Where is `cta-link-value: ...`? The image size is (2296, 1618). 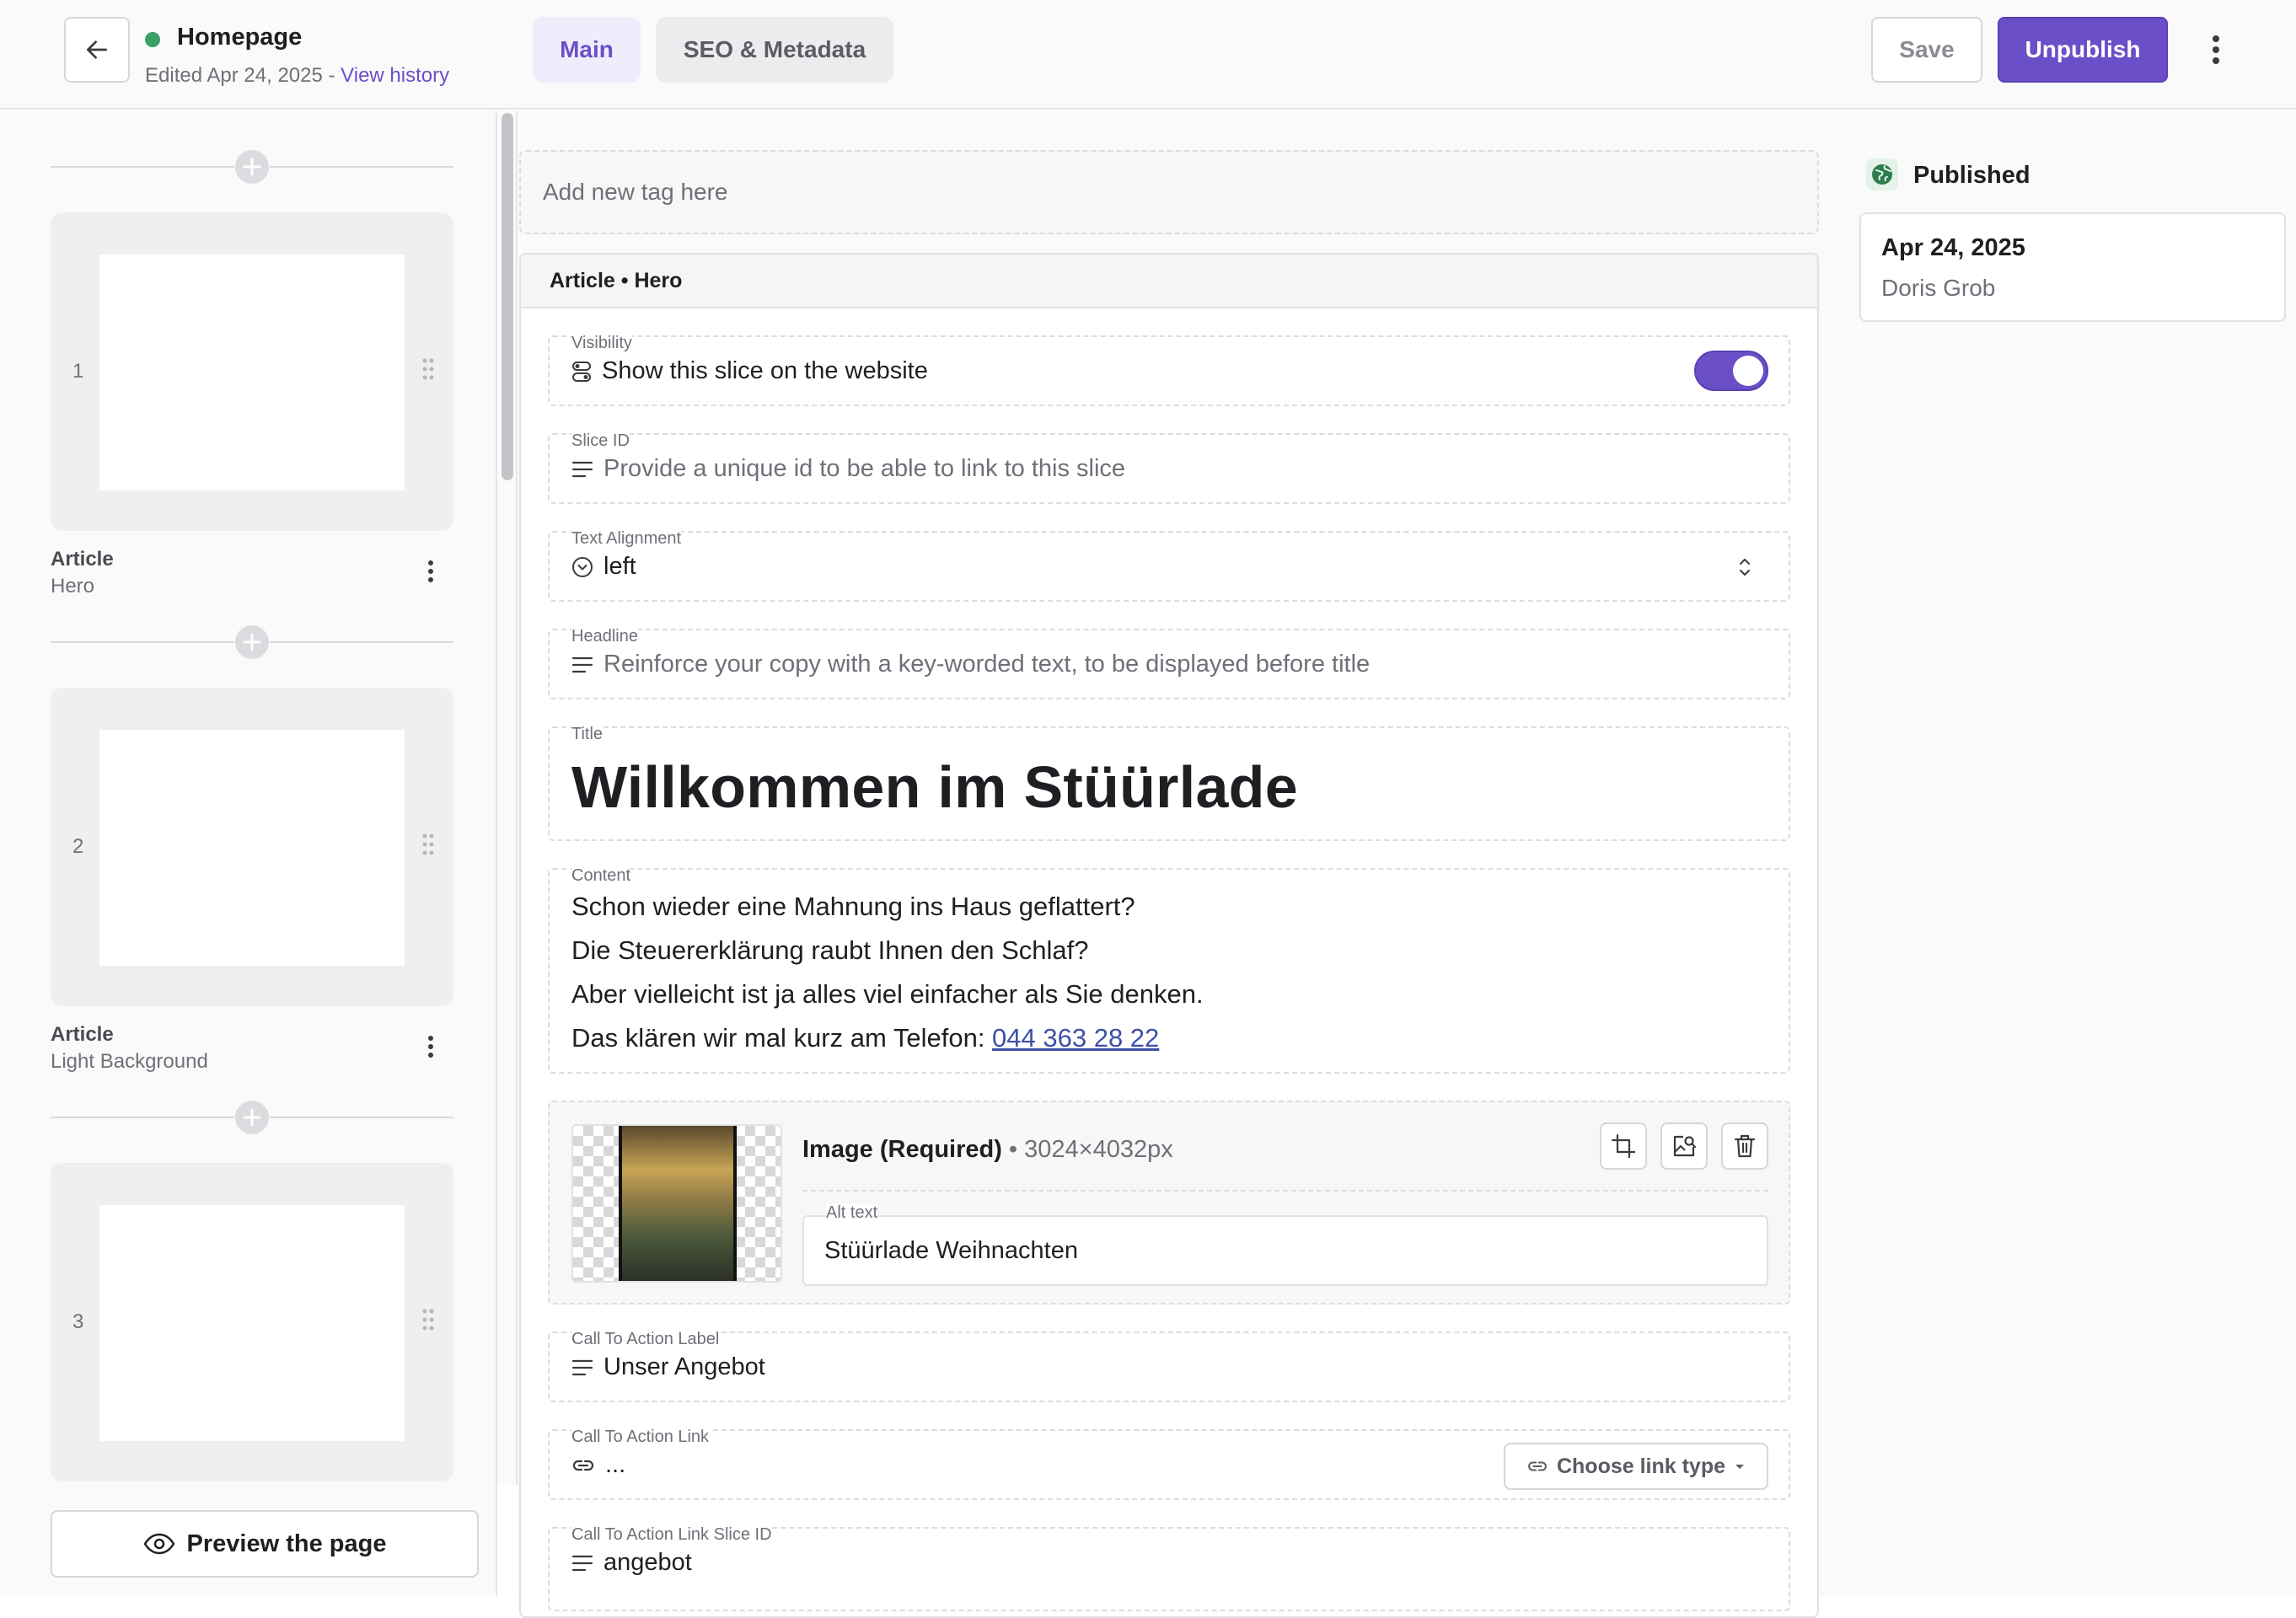 cta-link-value: ... is located at coordinates (615, 1465).